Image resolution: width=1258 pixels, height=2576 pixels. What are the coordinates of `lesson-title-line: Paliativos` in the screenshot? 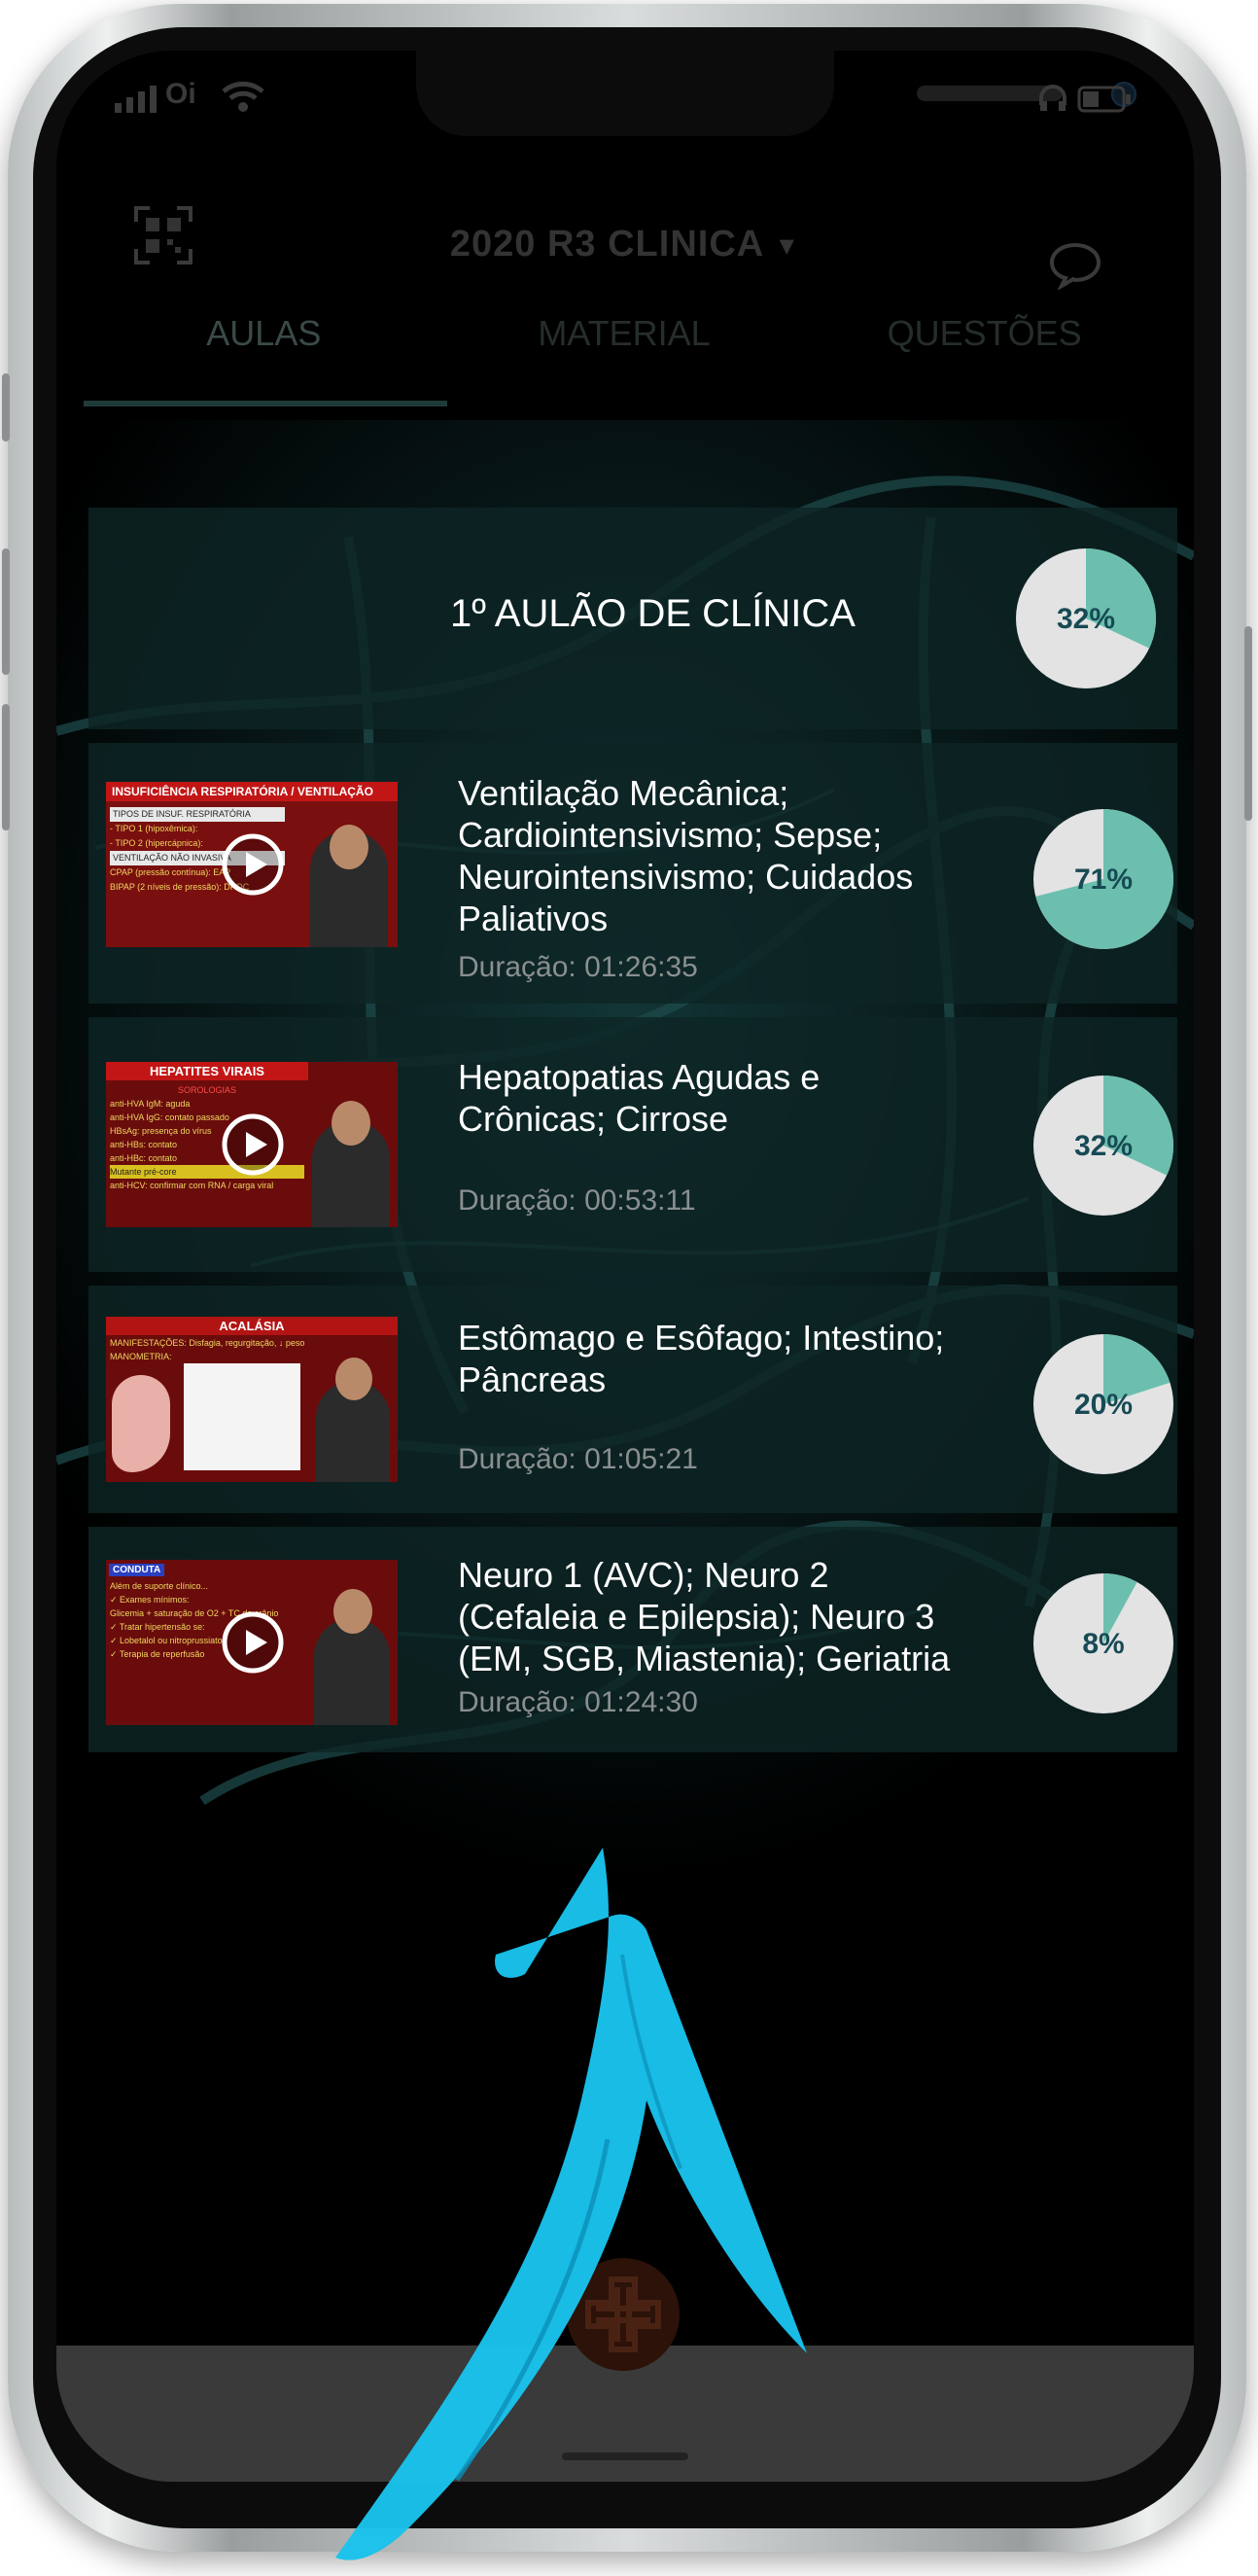 It's located at (533, 918).